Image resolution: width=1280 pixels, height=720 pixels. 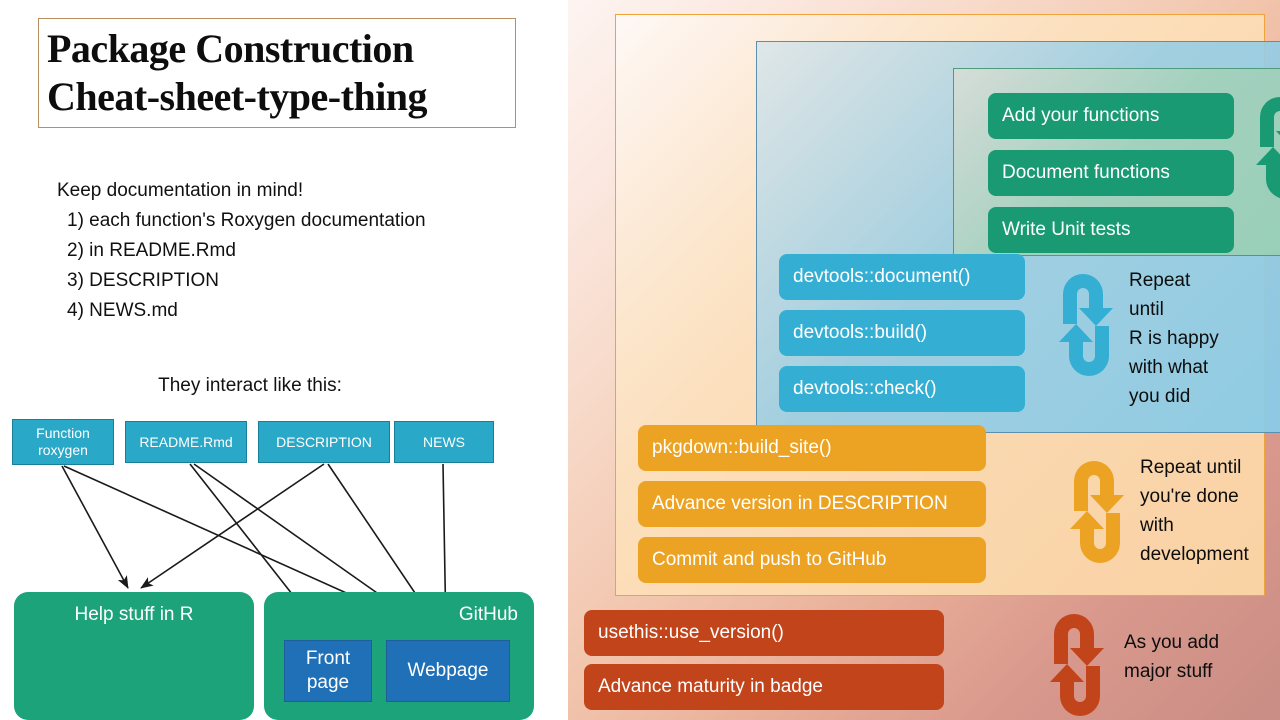 What do you see at coordinates (902, 333) in the screenshot?
I see `step-devtools-build: devtools::build()` at bounding box center [902, 333].